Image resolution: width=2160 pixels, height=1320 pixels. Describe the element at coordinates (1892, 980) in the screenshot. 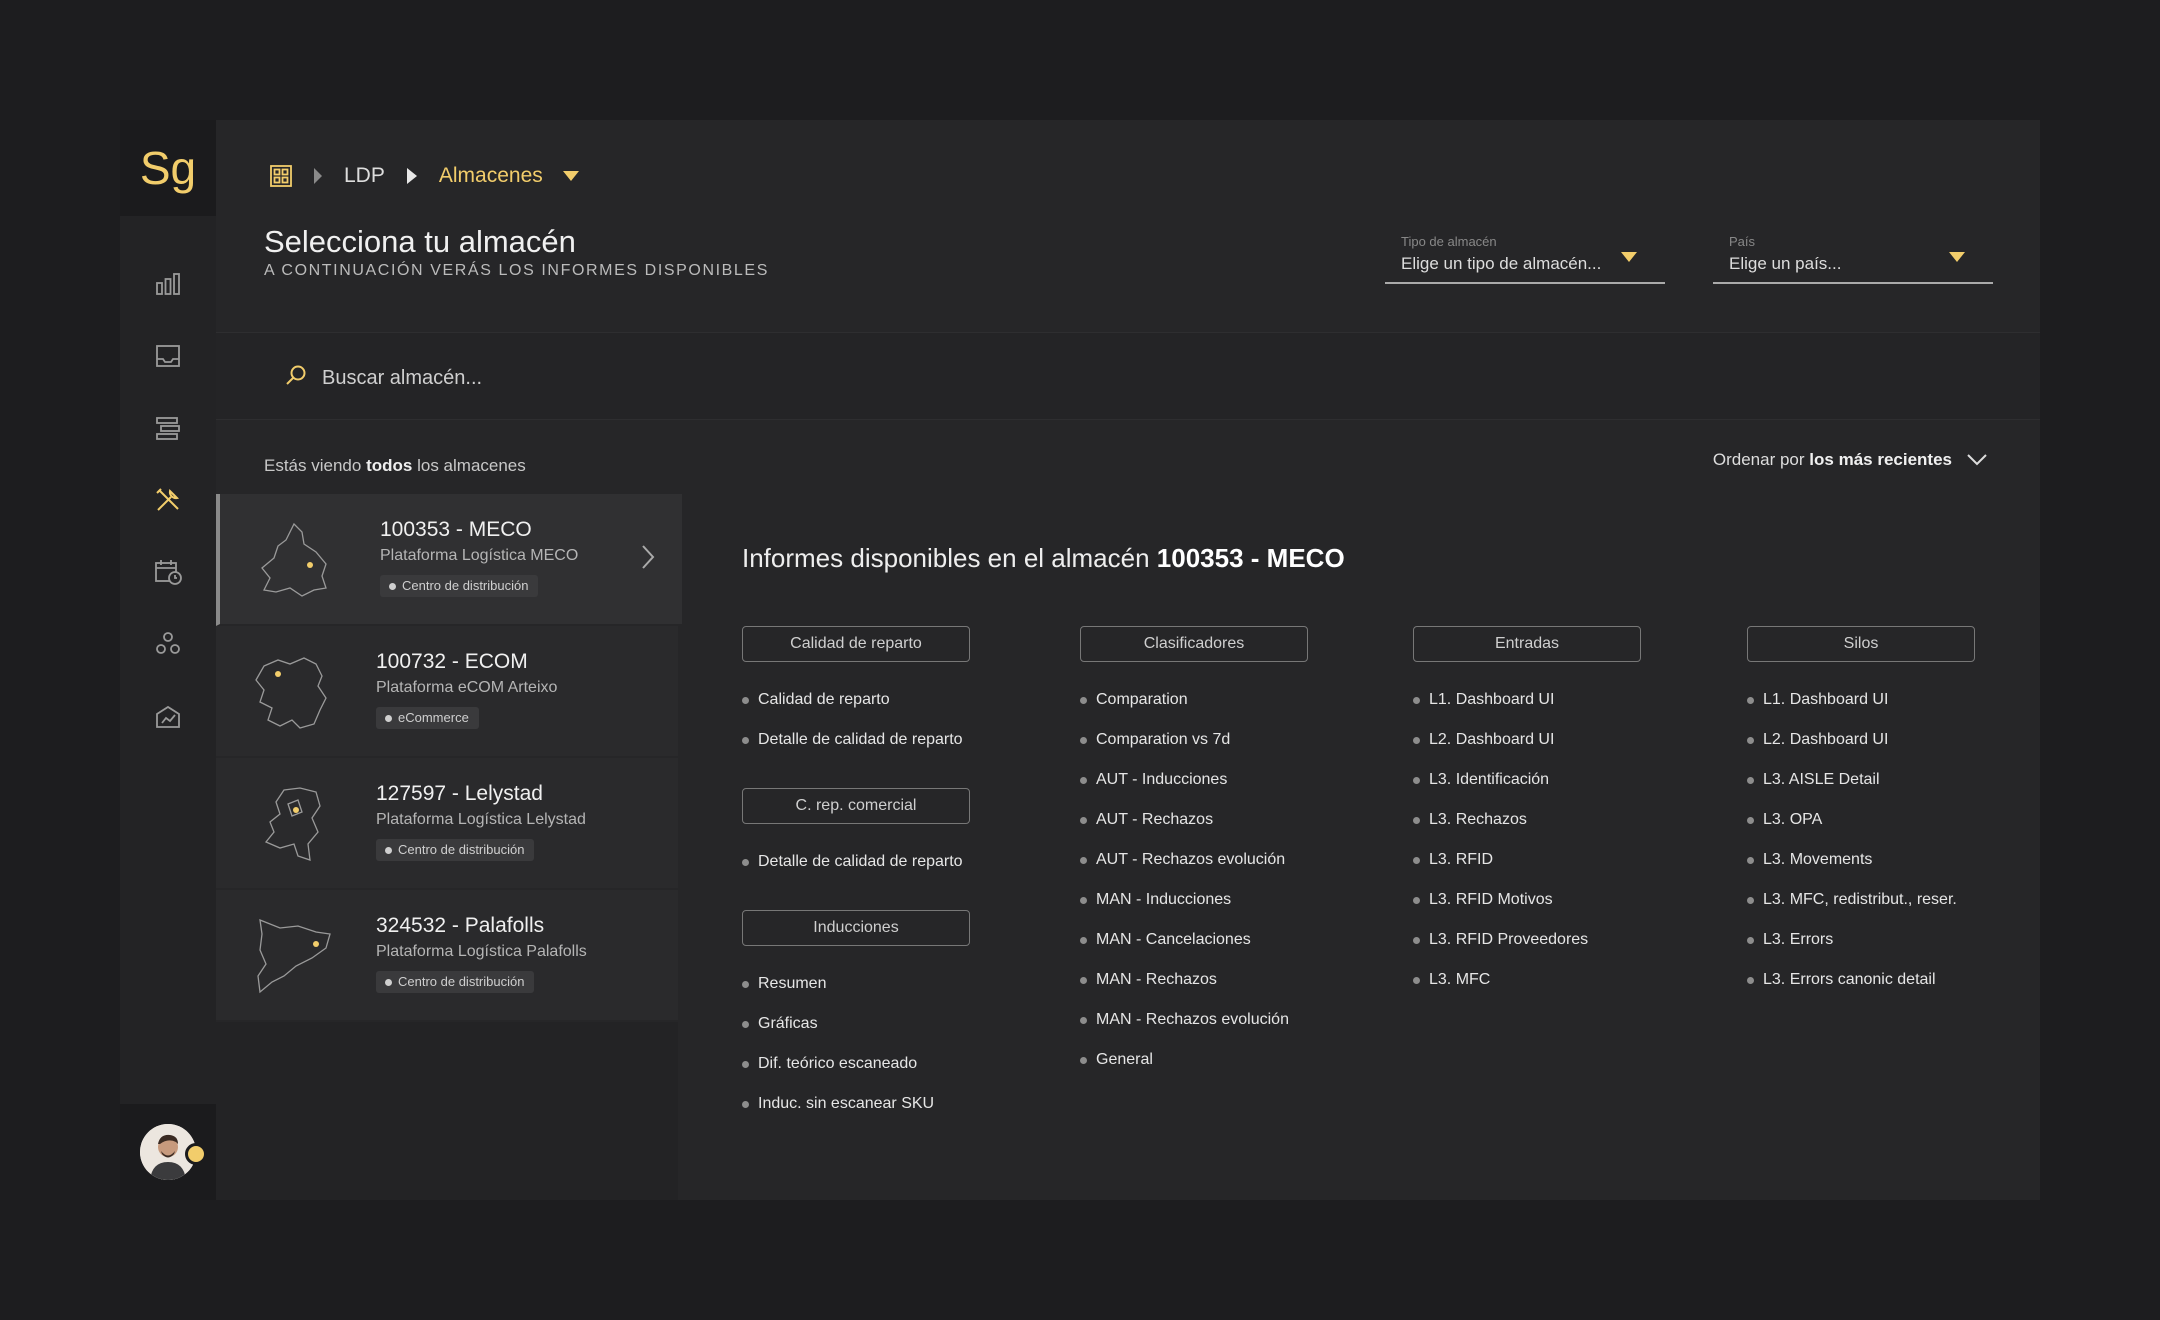

I see `report-link: L3. Errors canonic detail` at that location.